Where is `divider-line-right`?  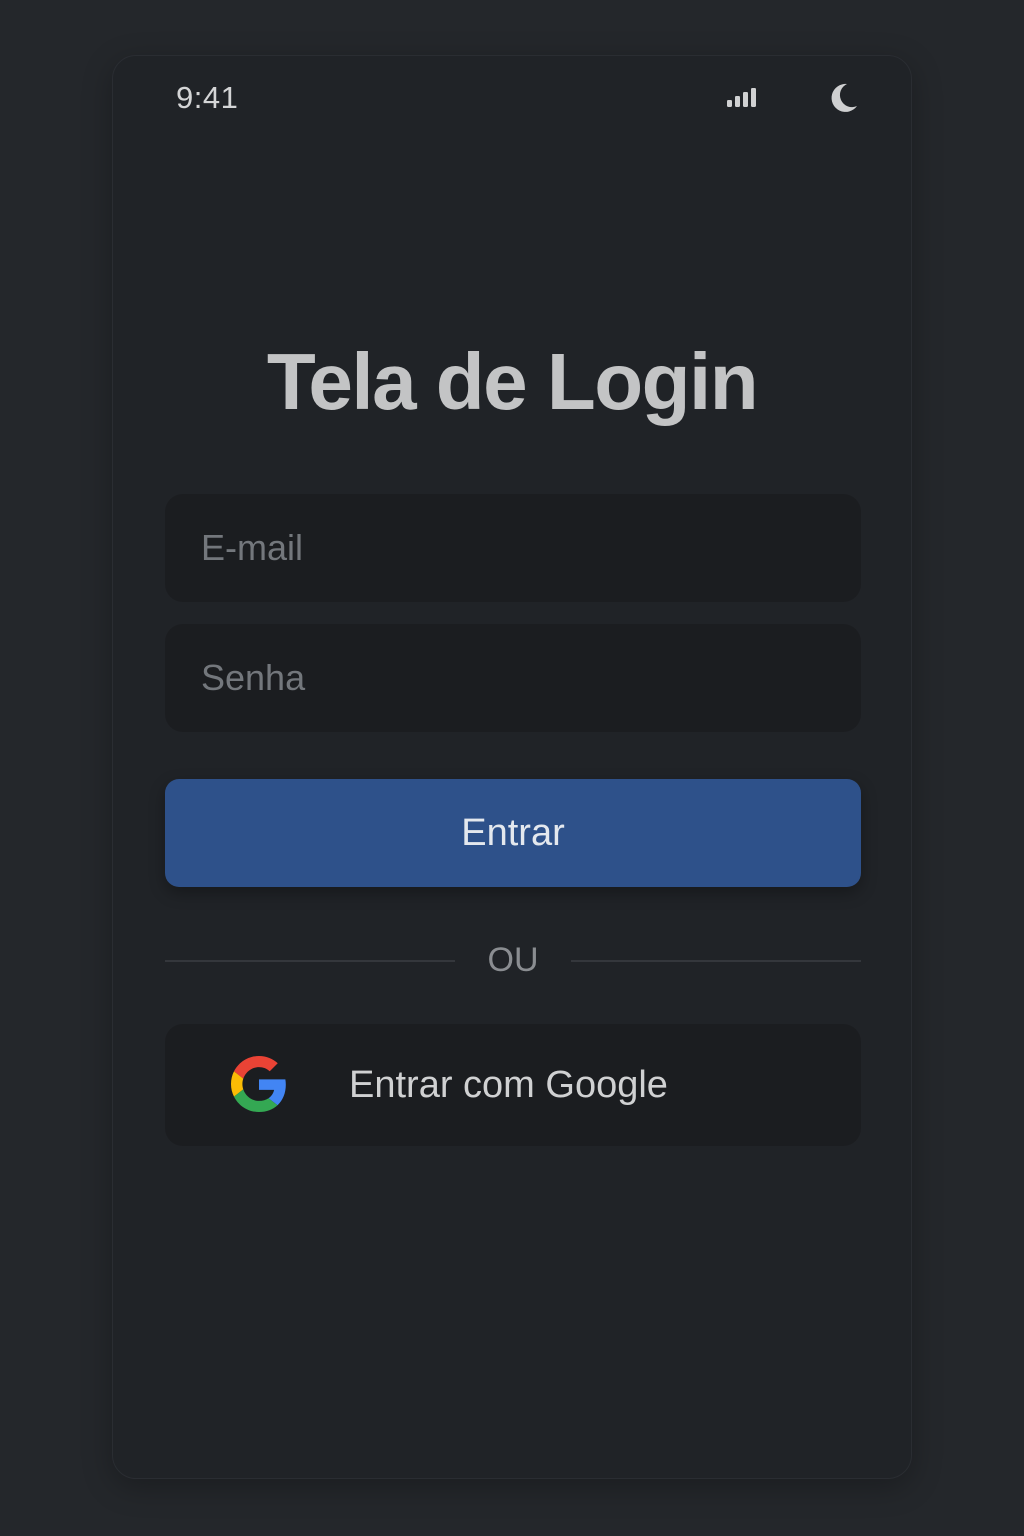
divider-line-right is located at coordinates (716, 961).